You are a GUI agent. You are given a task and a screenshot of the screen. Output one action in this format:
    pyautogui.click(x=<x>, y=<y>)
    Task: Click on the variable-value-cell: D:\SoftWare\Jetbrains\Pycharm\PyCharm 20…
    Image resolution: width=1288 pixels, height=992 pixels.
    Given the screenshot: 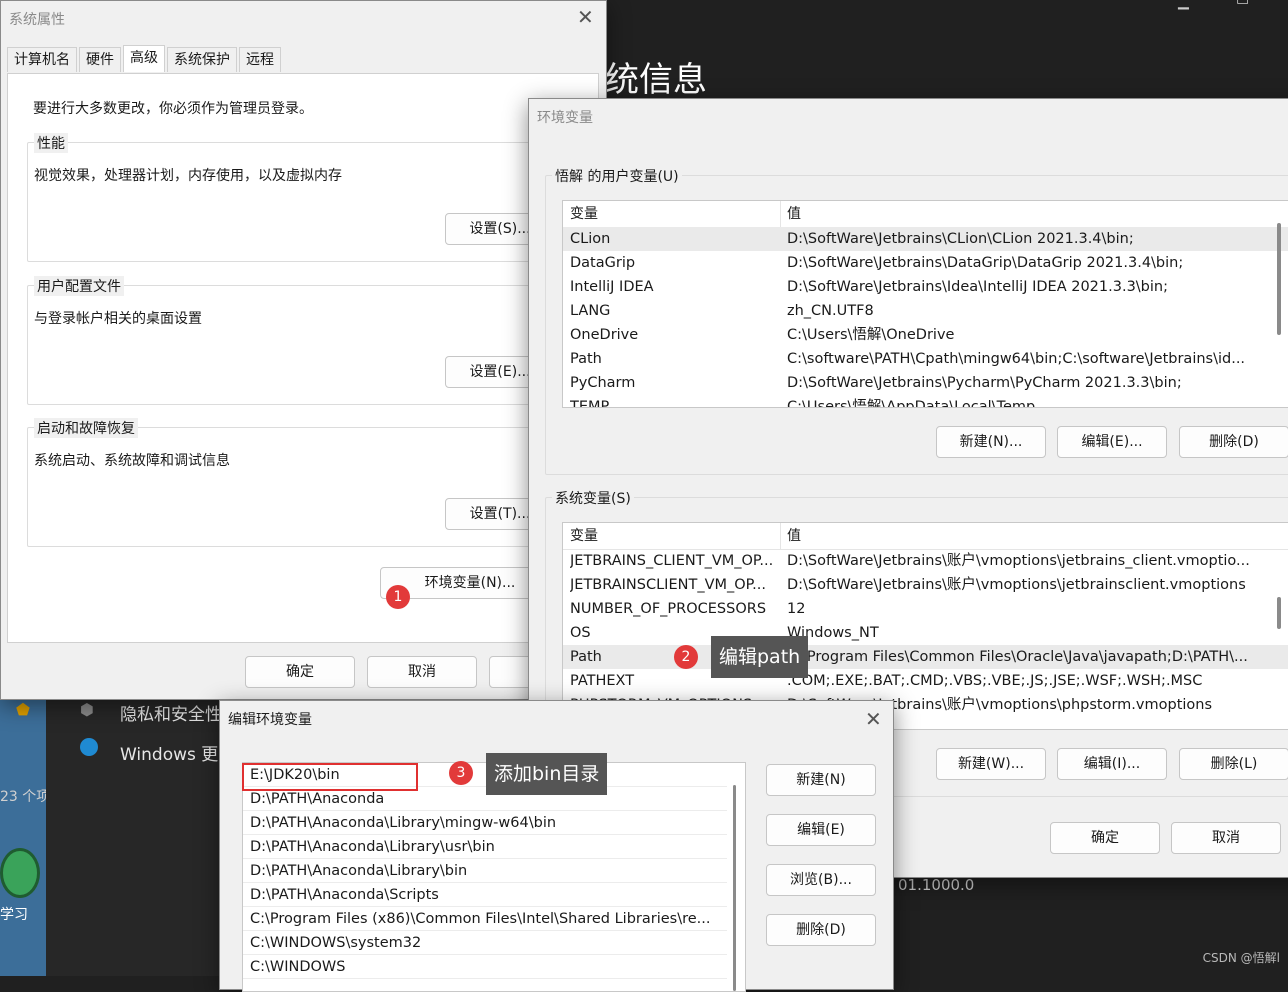 What is the action you would take?
    pyautogui.click(x=984, y=383)
    